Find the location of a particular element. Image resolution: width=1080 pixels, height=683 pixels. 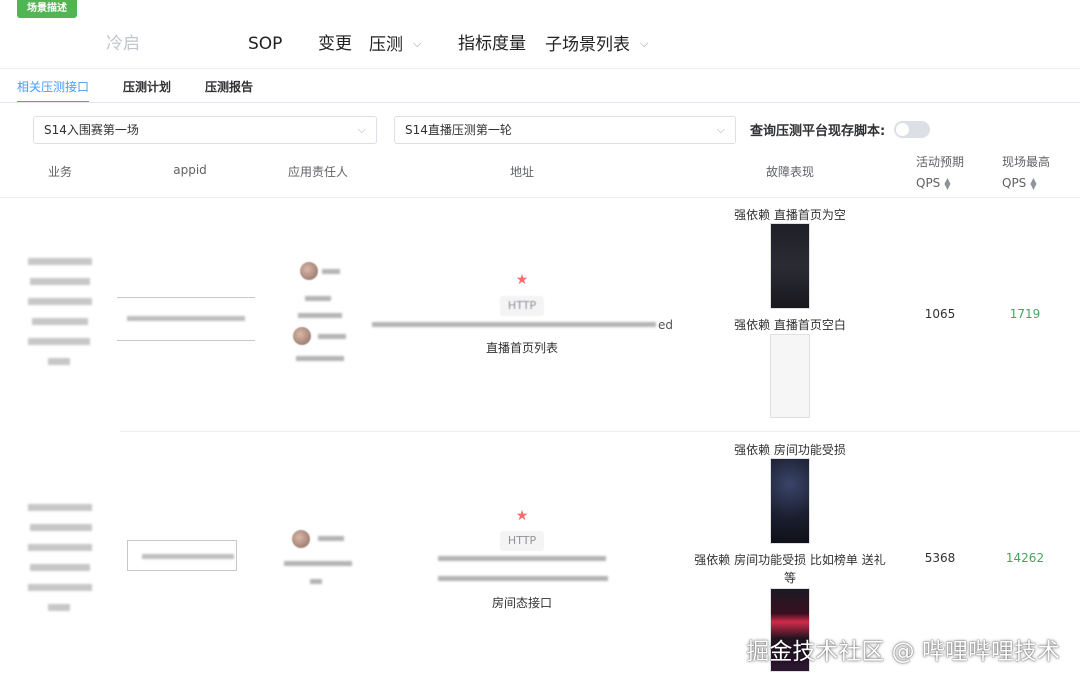

col-header-owner: 应用责任人 is located at coordinates (318, 172).